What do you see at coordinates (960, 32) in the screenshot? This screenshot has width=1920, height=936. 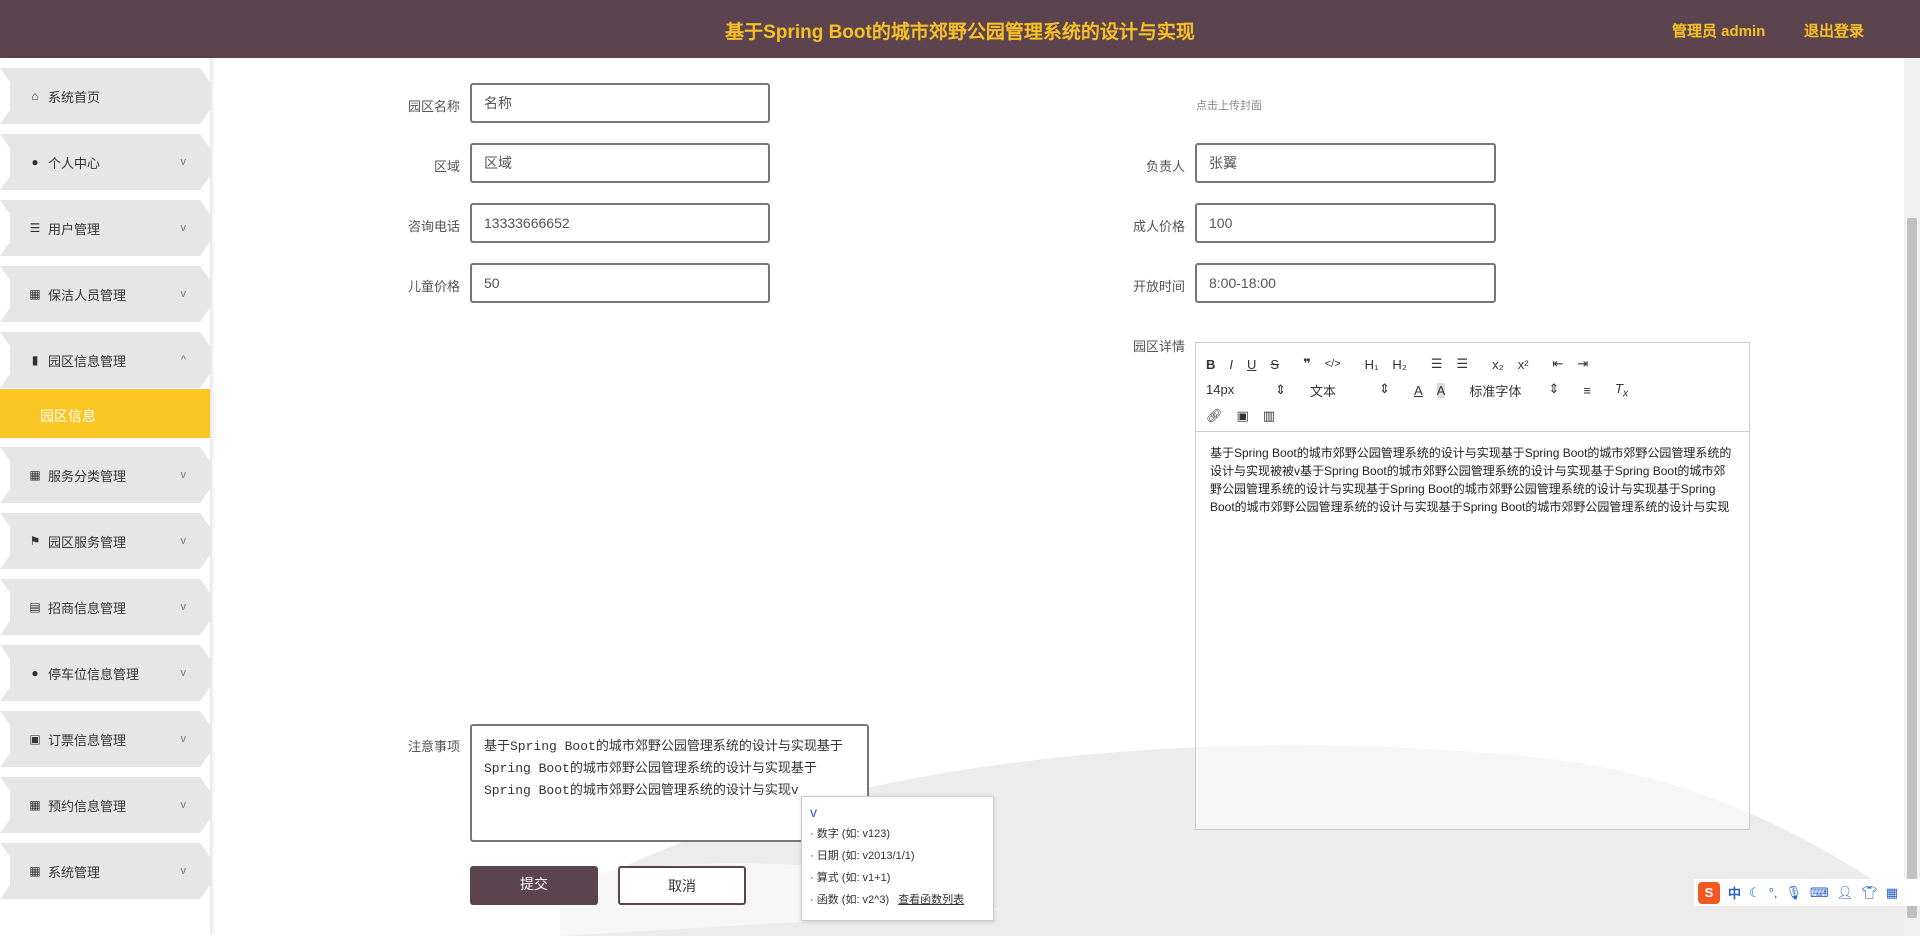 I see `app-title: 基于Spring Boot的城市郊野公园管理系统的设计与实现` at bounding box center [960, 32].